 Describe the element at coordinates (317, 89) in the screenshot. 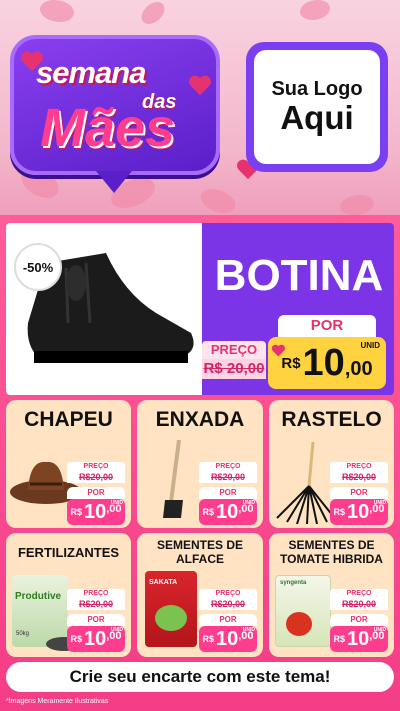

I see `logo-line1: Sua Logo` at that location.